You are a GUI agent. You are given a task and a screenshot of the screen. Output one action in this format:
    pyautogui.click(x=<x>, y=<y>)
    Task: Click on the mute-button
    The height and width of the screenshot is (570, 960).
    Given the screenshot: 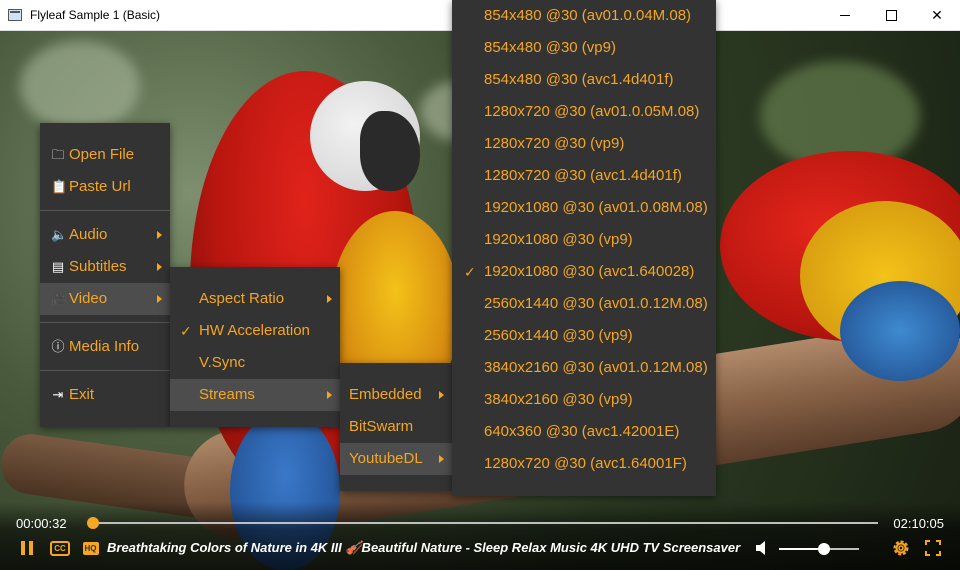 What is the action you would take?
    pyautogui.click(x=764, y=548)
    